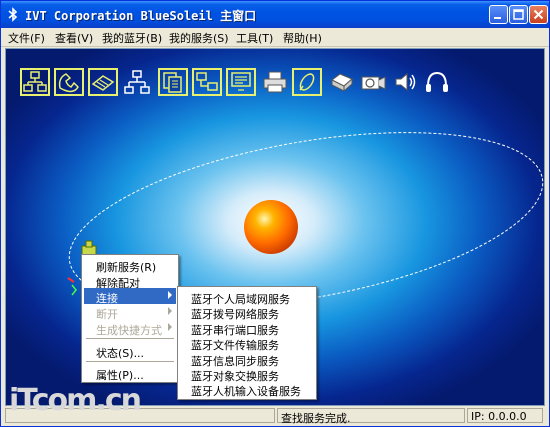 Image resolution: width=550 pixels, height=427 pixels. What do you see at coordinates (254, 38) in the screenshot?
I see `menu-tools: 工具(T)` at bounding box center [254, 38].